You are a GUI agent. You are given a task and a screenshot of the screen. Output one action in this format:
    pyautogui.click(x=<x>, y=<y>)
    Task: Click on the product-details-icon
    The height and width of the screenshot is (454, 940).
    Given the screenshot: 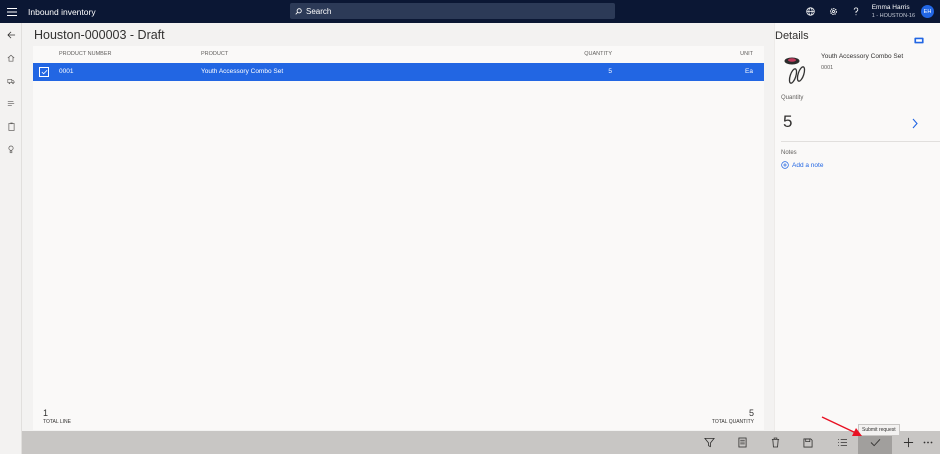 What is the action you would take?
    pyautogui.click(x=742, y=442)
    